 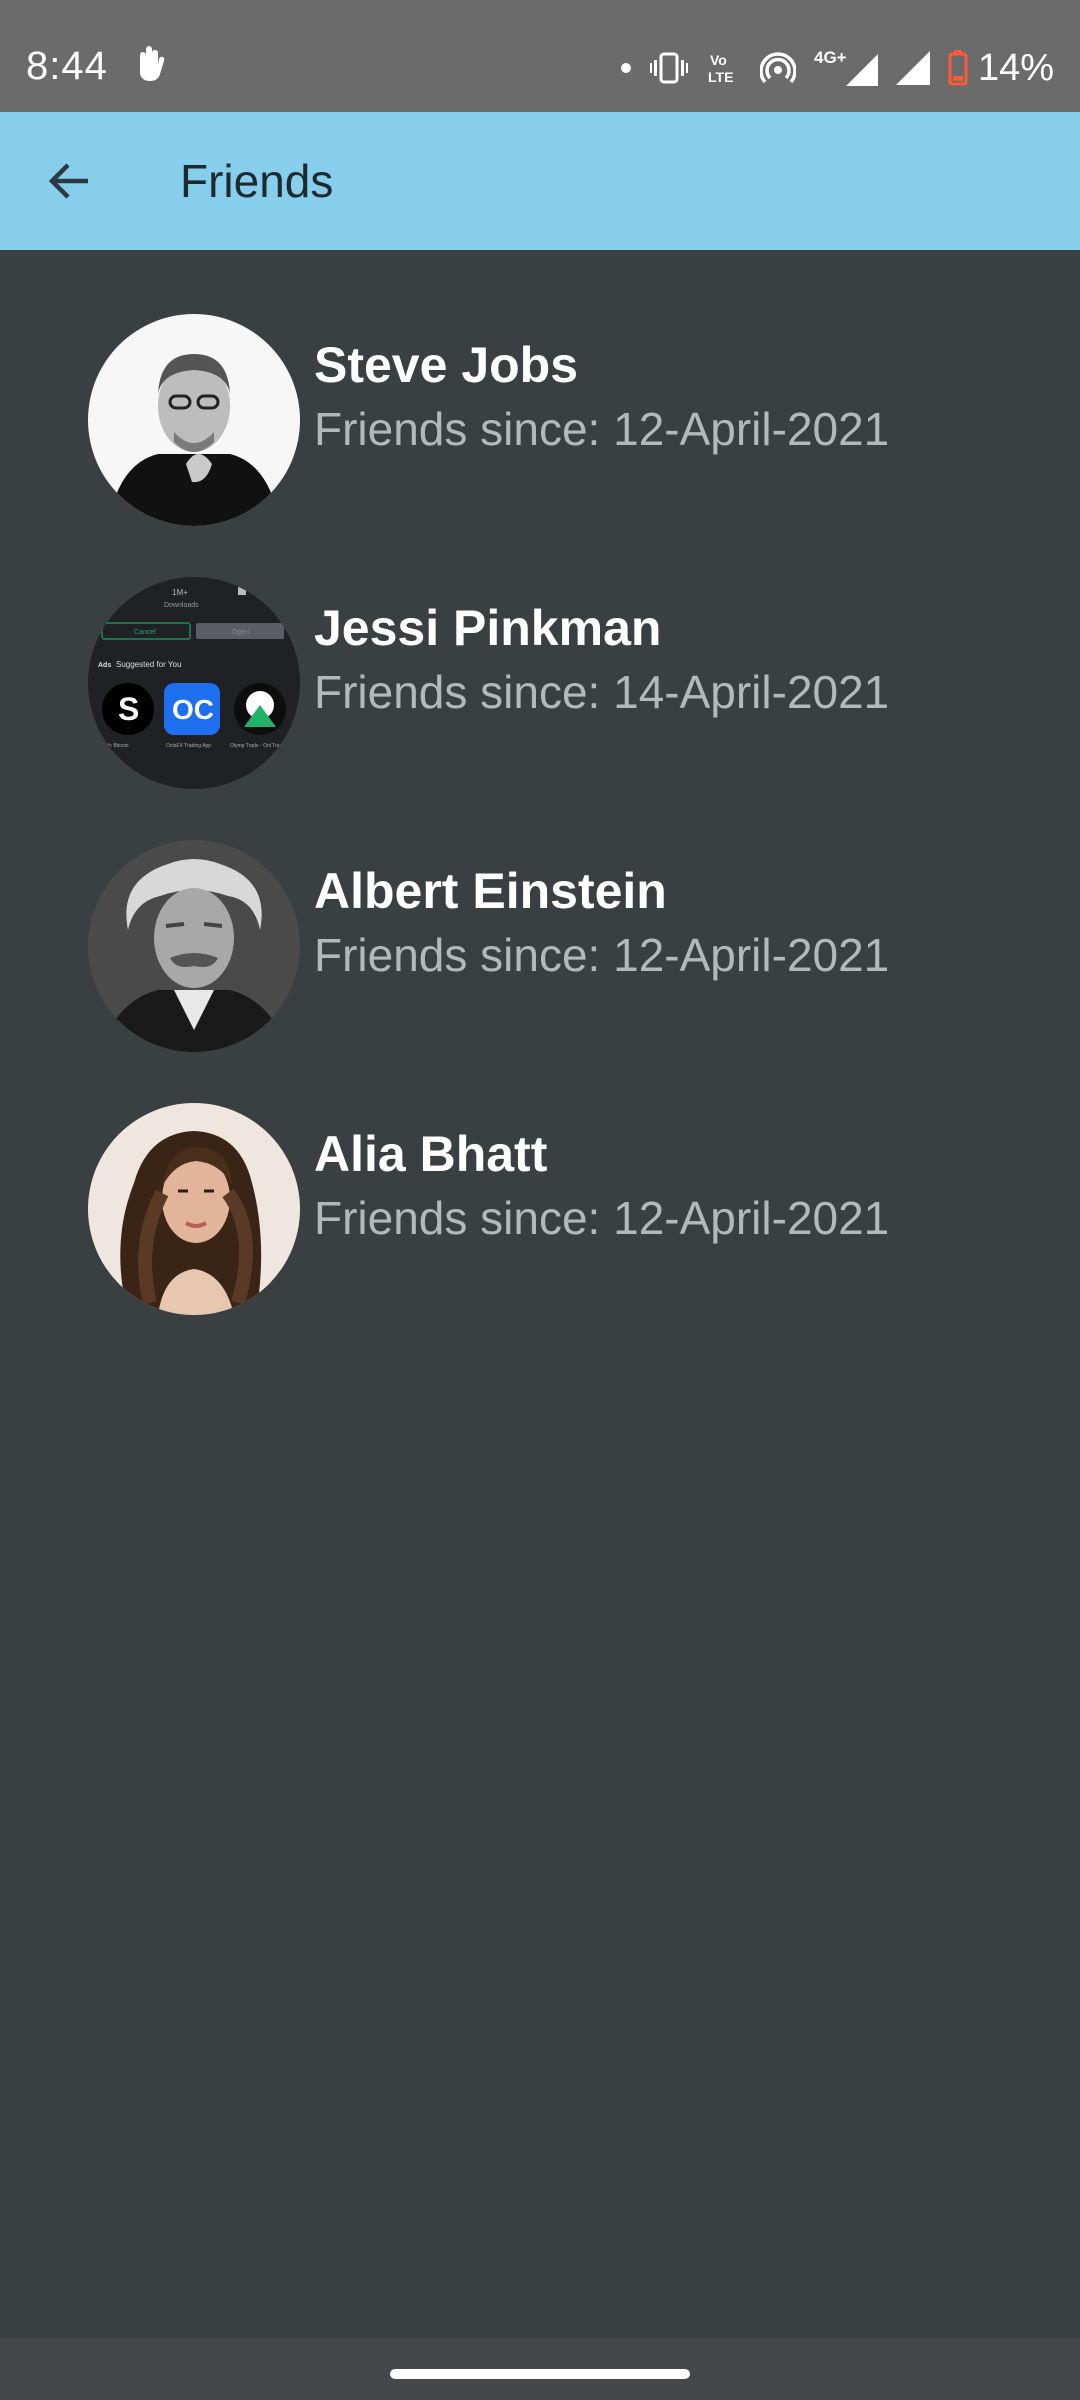 What do you see at coordinates (718, 60) in the screenshot?
I see `volte-top-text: Vo` at bounding box center [718, 60].